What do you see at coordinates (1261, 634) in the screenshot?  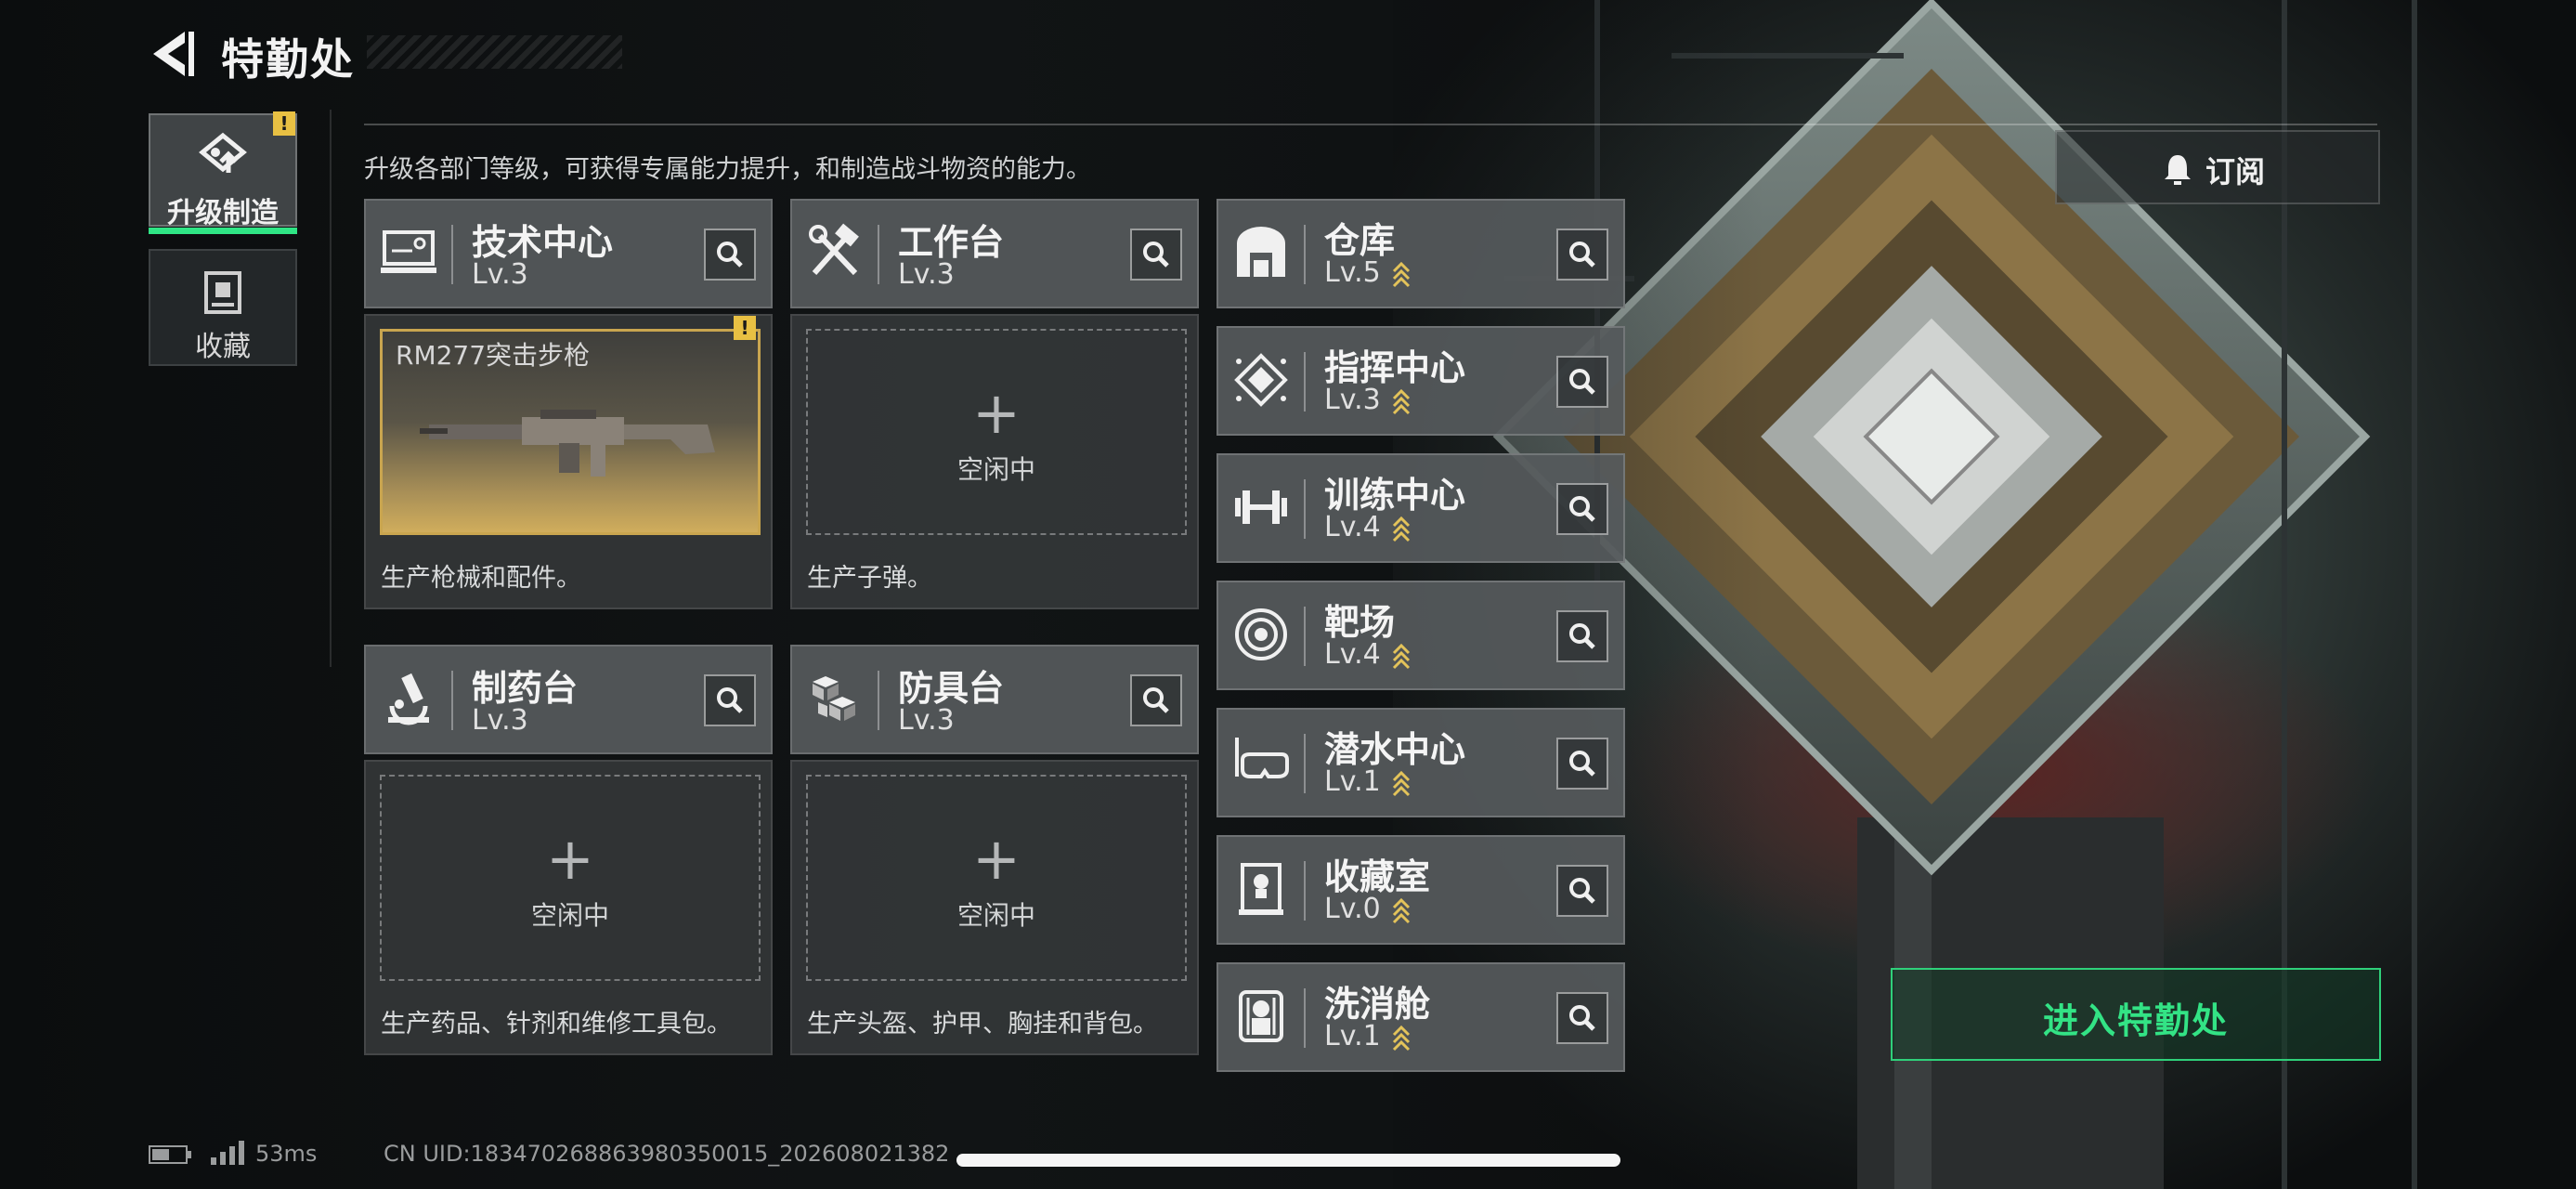 I see `target-icon` at bounding box center [1261, 634].